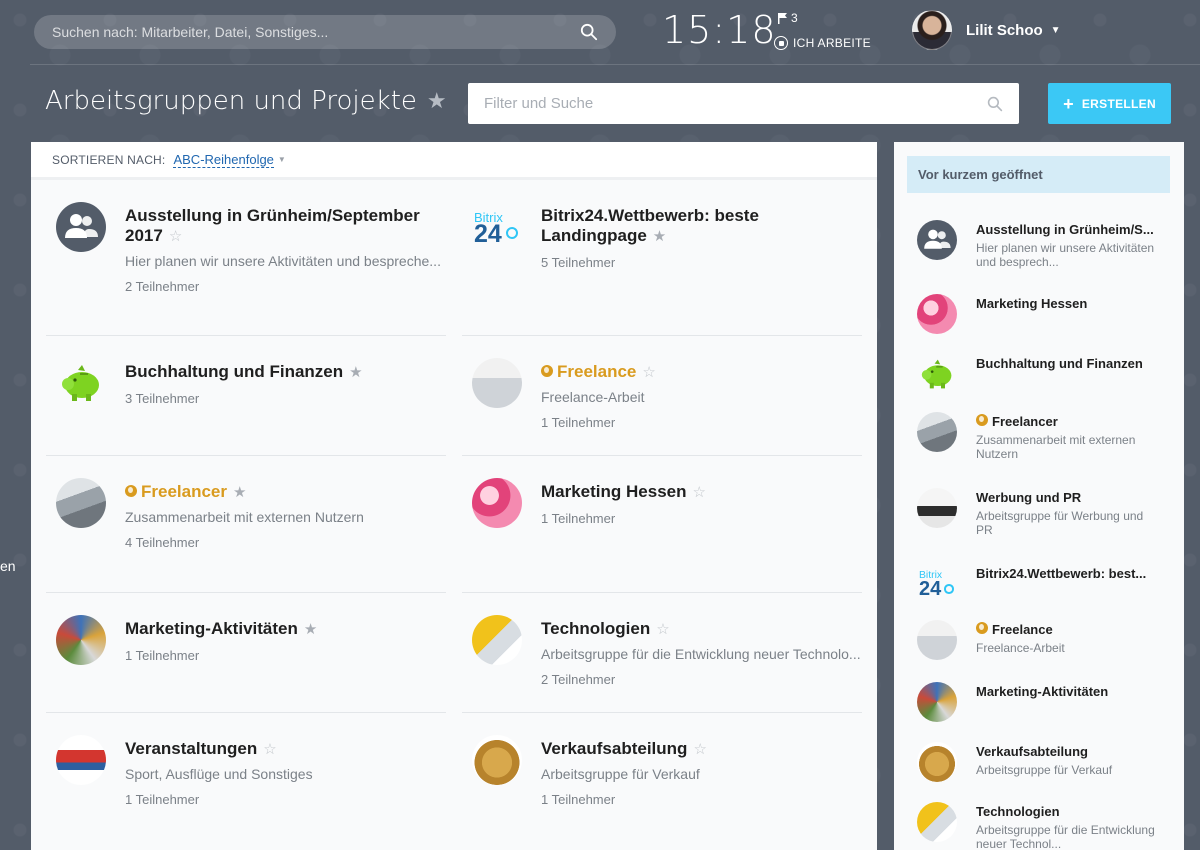 The width and height of the screenshot is (1200, 850). I want to click on group-card: Buchhaltung und Finanzen ★ 3 Teilnehmer, so click(256, 383).